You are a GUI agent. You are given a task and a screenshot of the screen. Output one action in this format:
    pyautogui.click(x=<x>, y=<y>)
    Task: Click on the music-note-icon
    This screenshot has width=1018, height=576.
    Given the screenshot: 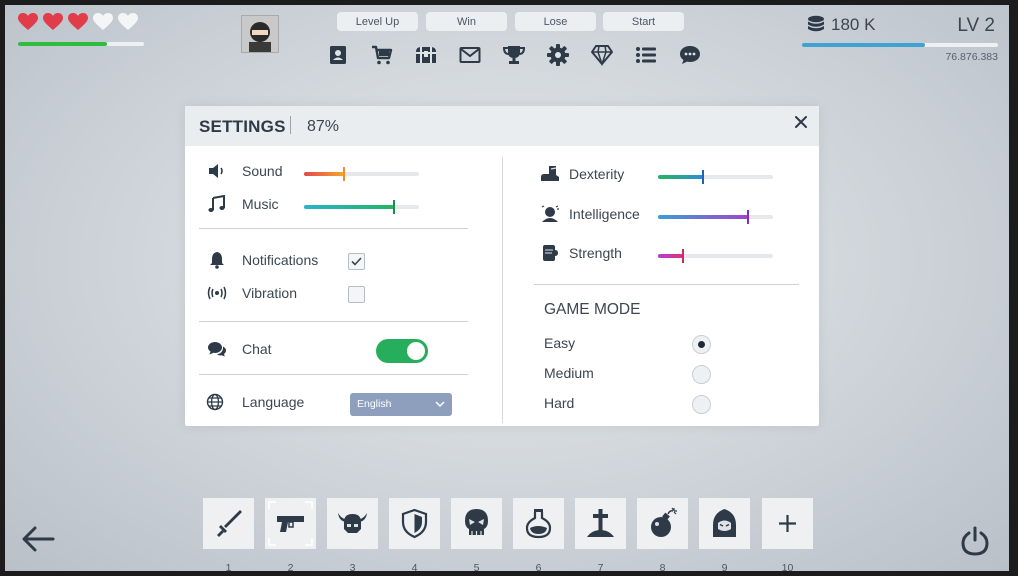 What is the action you would take?
    pyautogui.click(x=216, y=203)
    